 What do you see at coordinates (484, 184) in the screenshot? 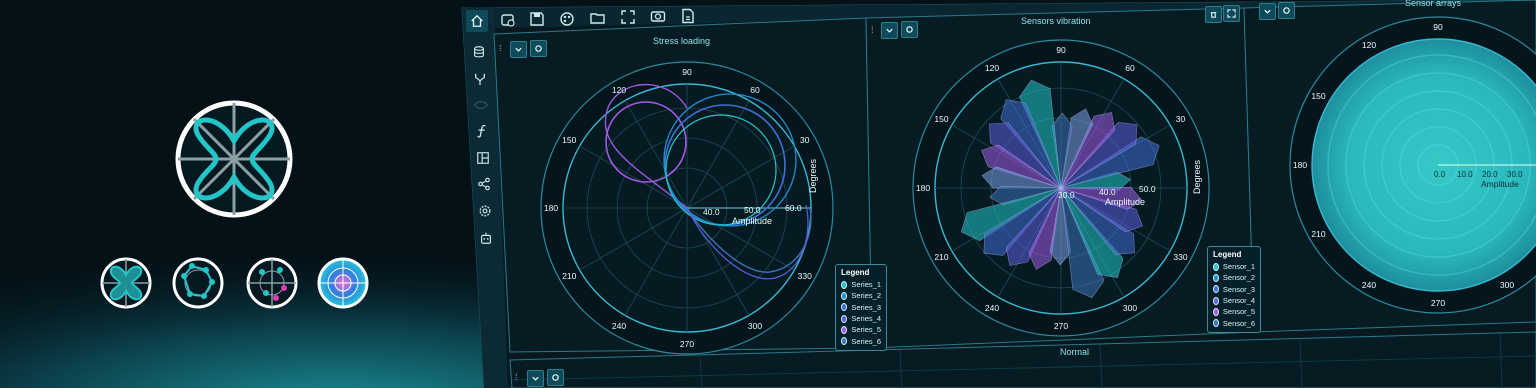
I see `share-icon` at bounding box center [484, 184].